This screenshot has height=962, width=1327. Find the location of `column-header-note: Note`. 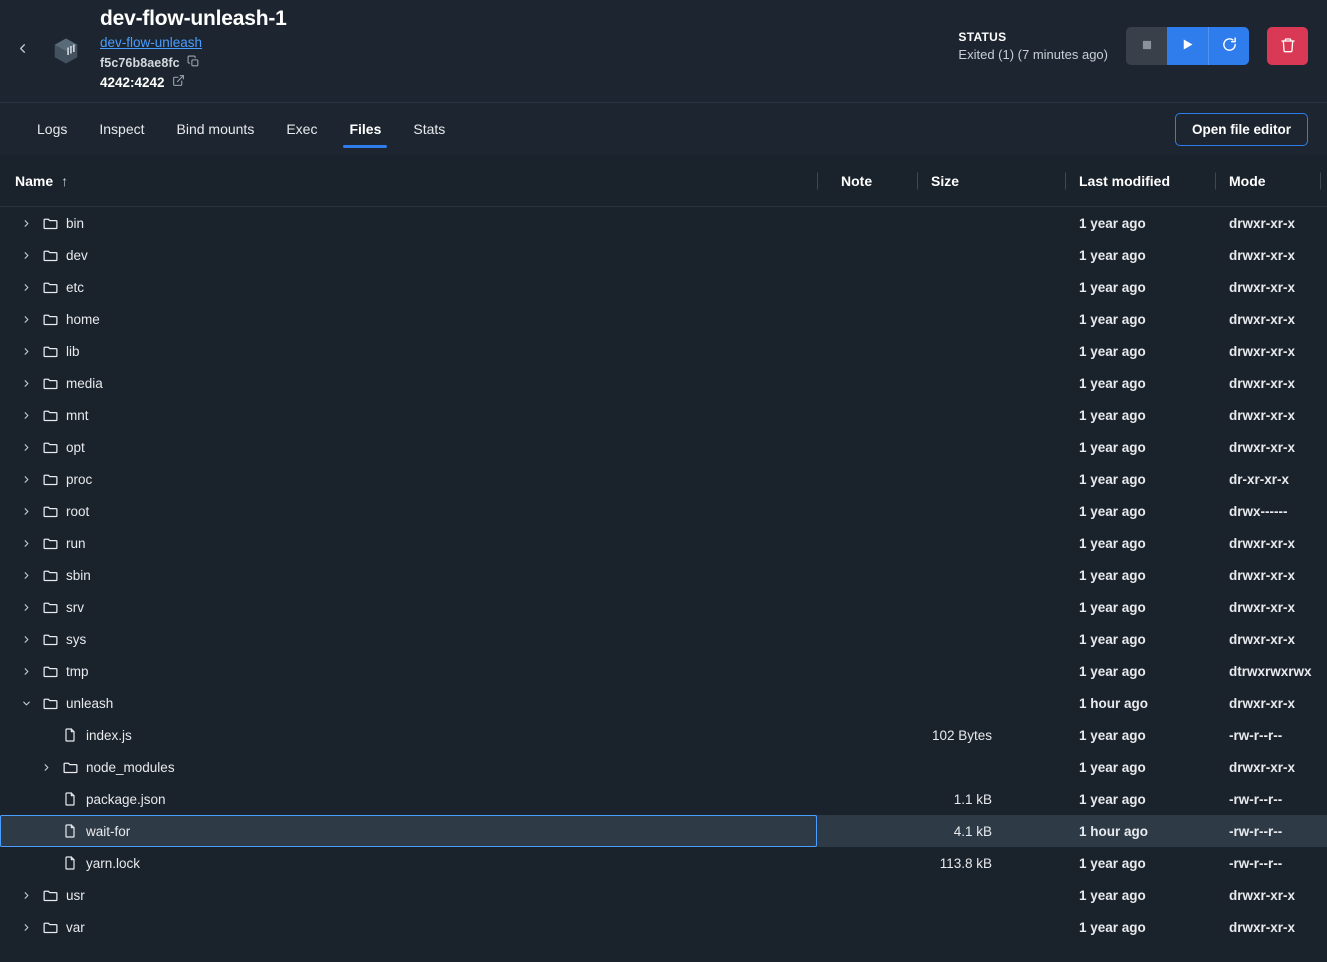

column-header-note: Note is located at coordinates (867, 181).